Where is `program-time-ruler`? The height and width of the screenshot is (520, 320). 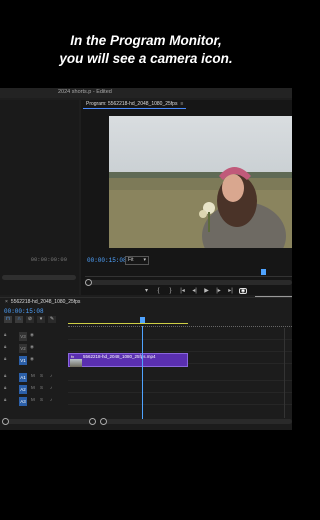 program-time-ruler is located at coordinates (188, 273).